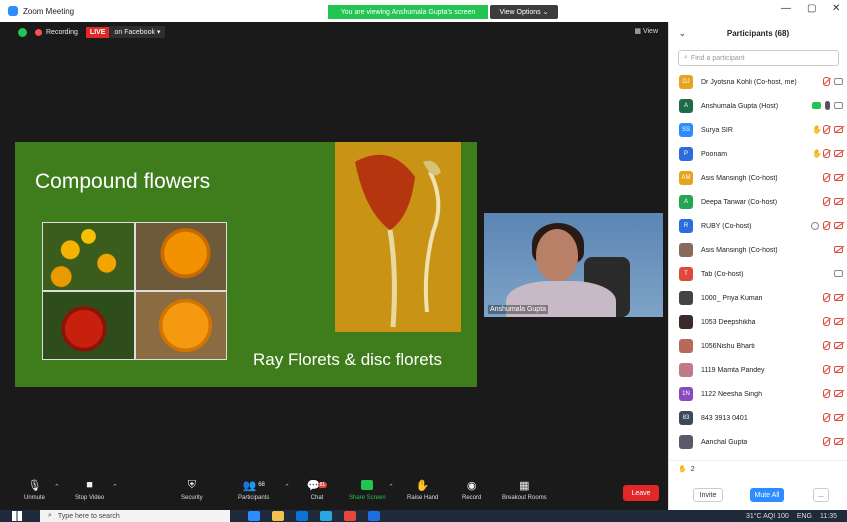 This screenshot has height=522, width=847. What do you see at coordinates (804, 516) in the screenshot?
I see `language-indicator: ENG` at bounding box center [804, 516].